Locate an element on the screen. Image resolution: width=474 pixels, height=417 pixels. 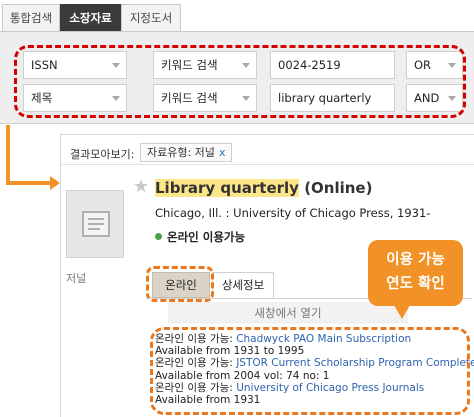
tab-integrated-search: 통합검색 is located at coordinates (31, 18).